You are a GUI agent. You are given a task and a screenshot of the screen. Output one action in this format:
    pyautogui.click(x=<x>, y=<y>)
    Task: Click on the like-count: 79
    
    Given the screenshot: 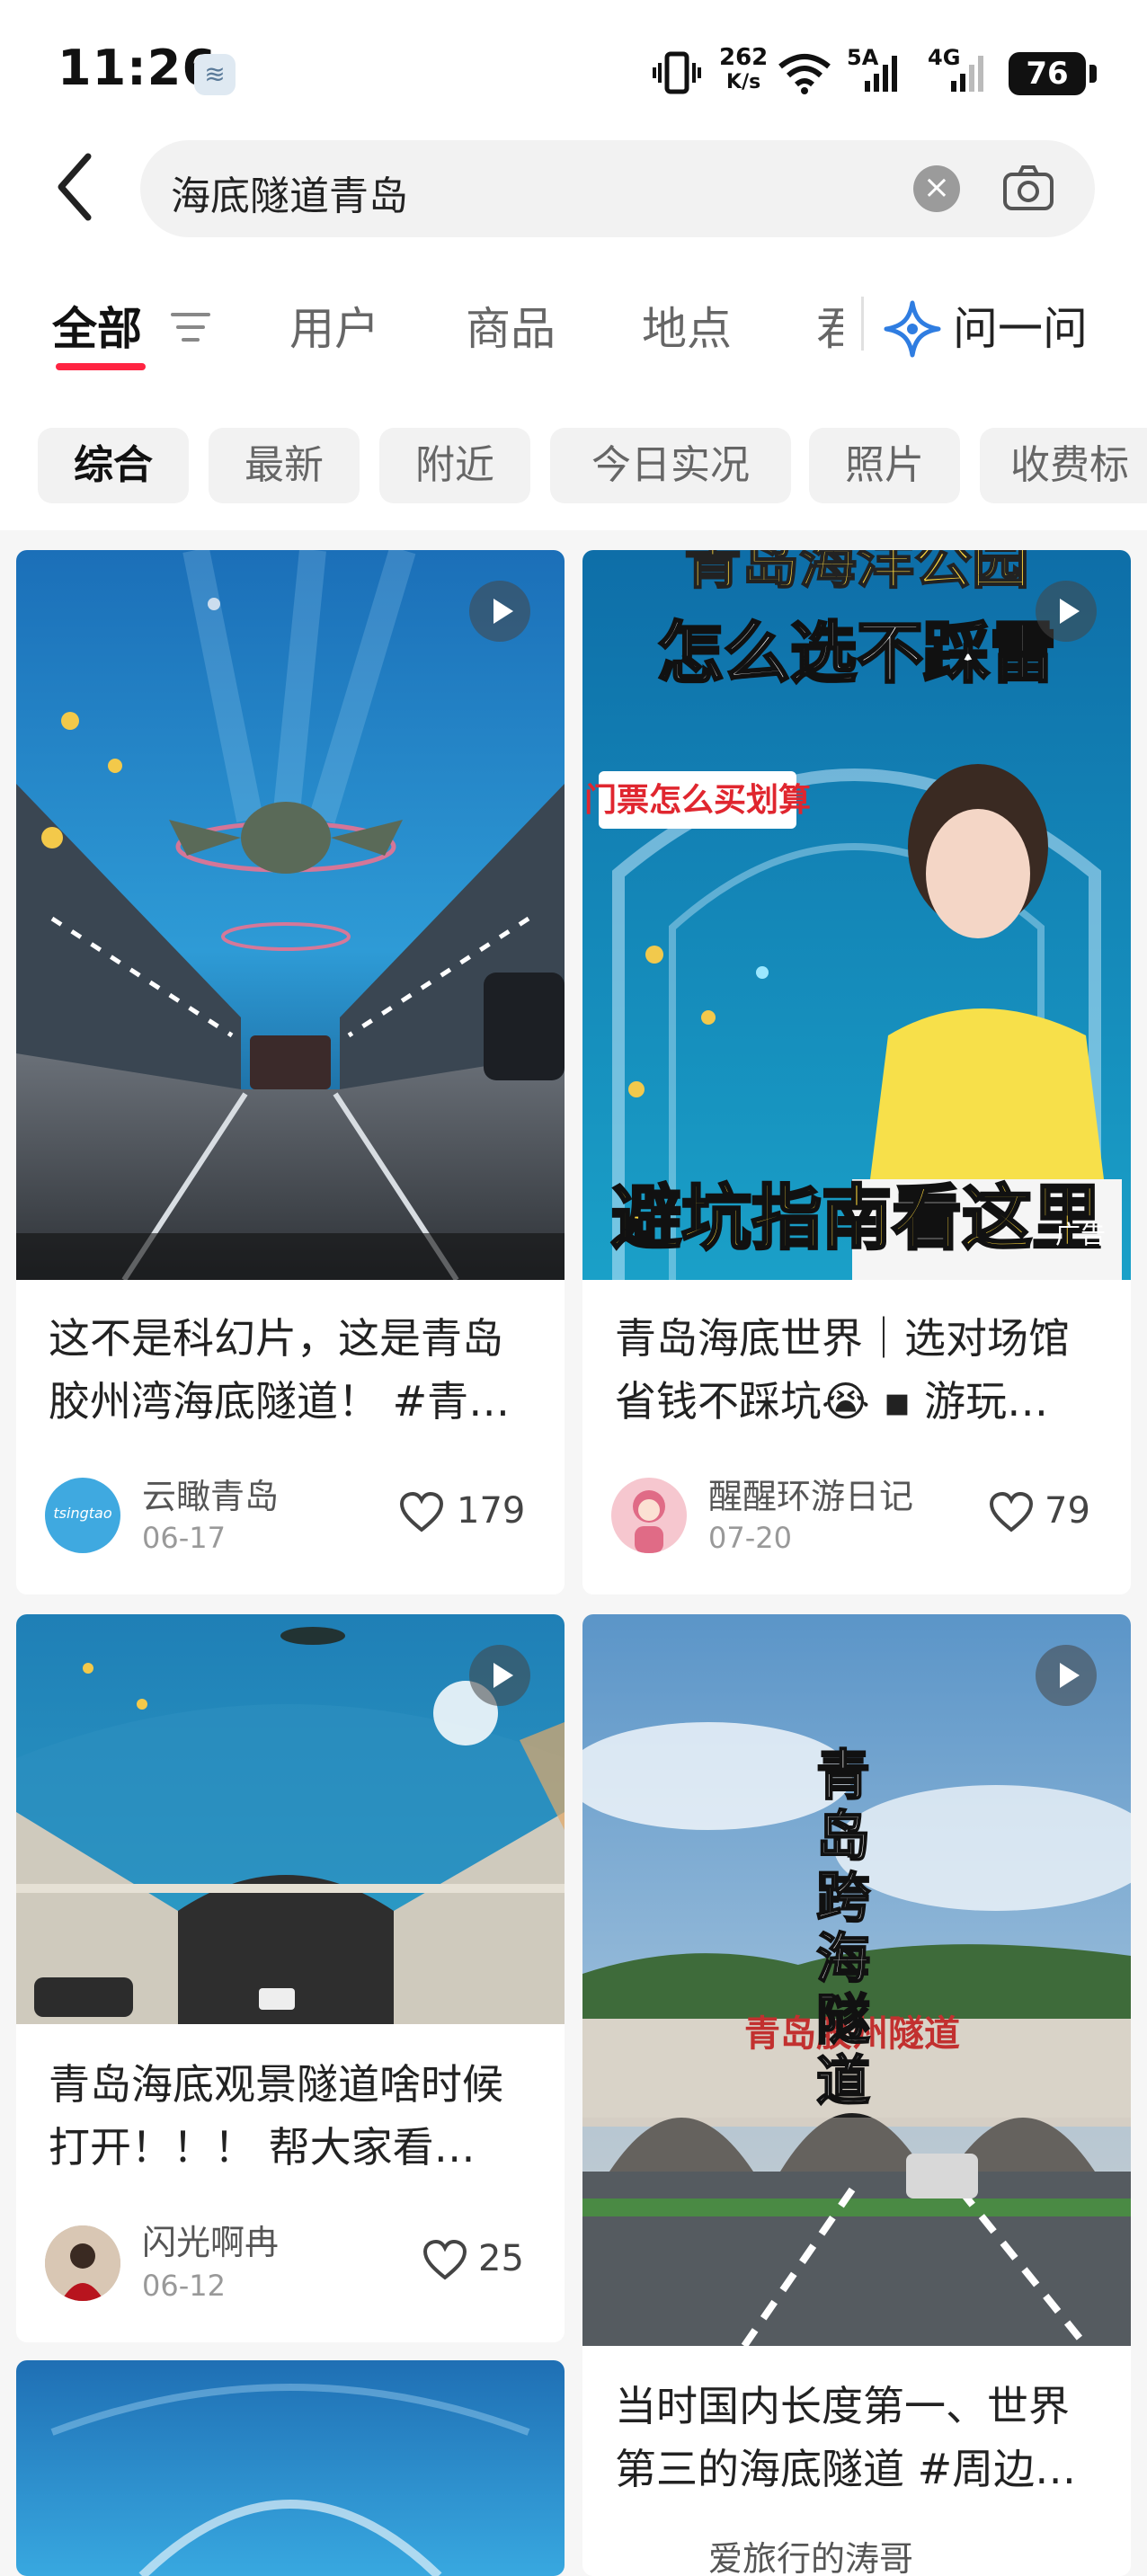 What is the action you would take?
    pyautogui.click(x=1067, y=1511)
    